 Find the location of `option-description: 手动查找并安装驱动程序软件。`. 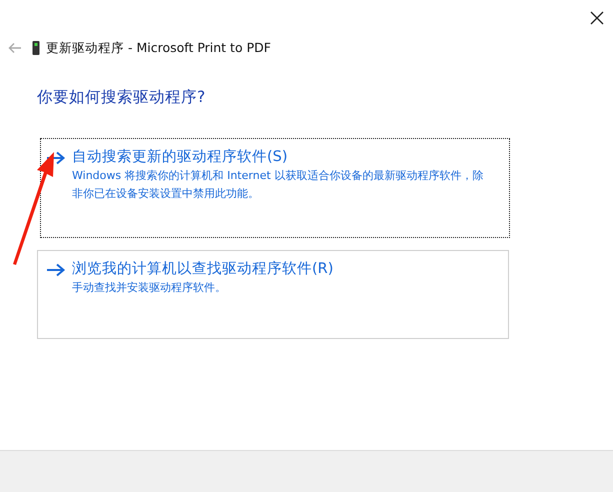

option-description: 手动查找并安装驱动程序软件。 is located at coordinates (149, 288).